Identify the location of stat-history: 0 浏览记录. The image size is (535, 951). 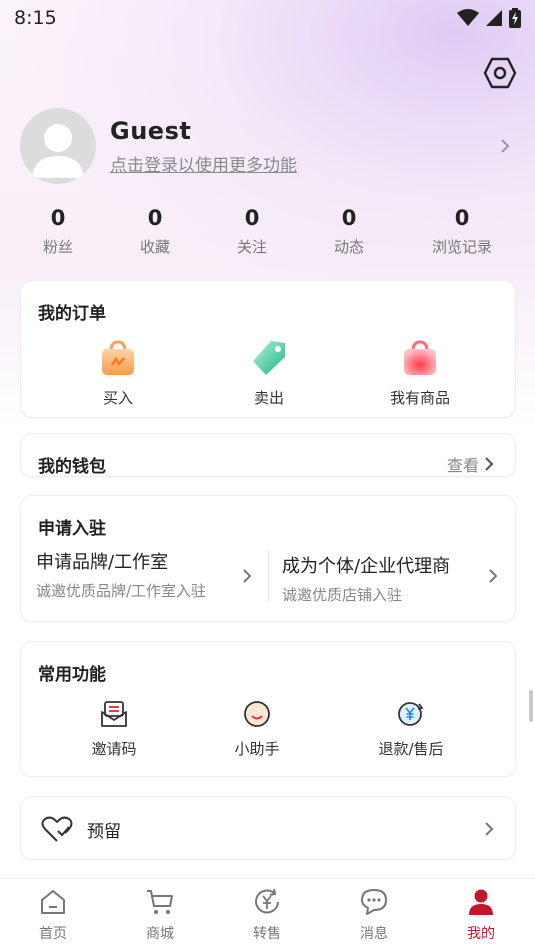
(462, 231).